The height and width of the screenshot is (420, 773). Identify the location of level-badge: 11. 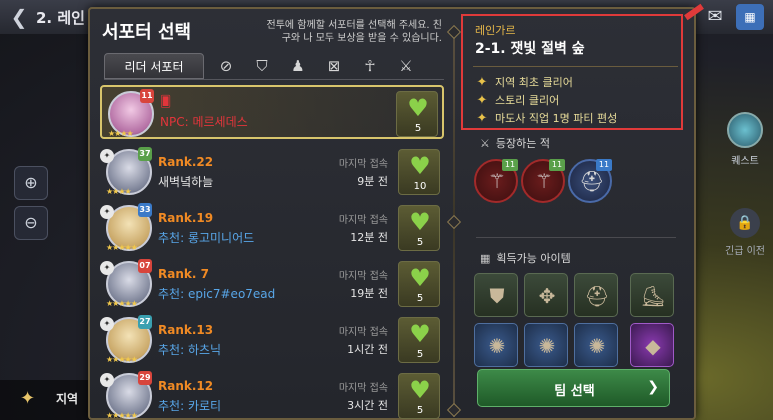
(147, 96).